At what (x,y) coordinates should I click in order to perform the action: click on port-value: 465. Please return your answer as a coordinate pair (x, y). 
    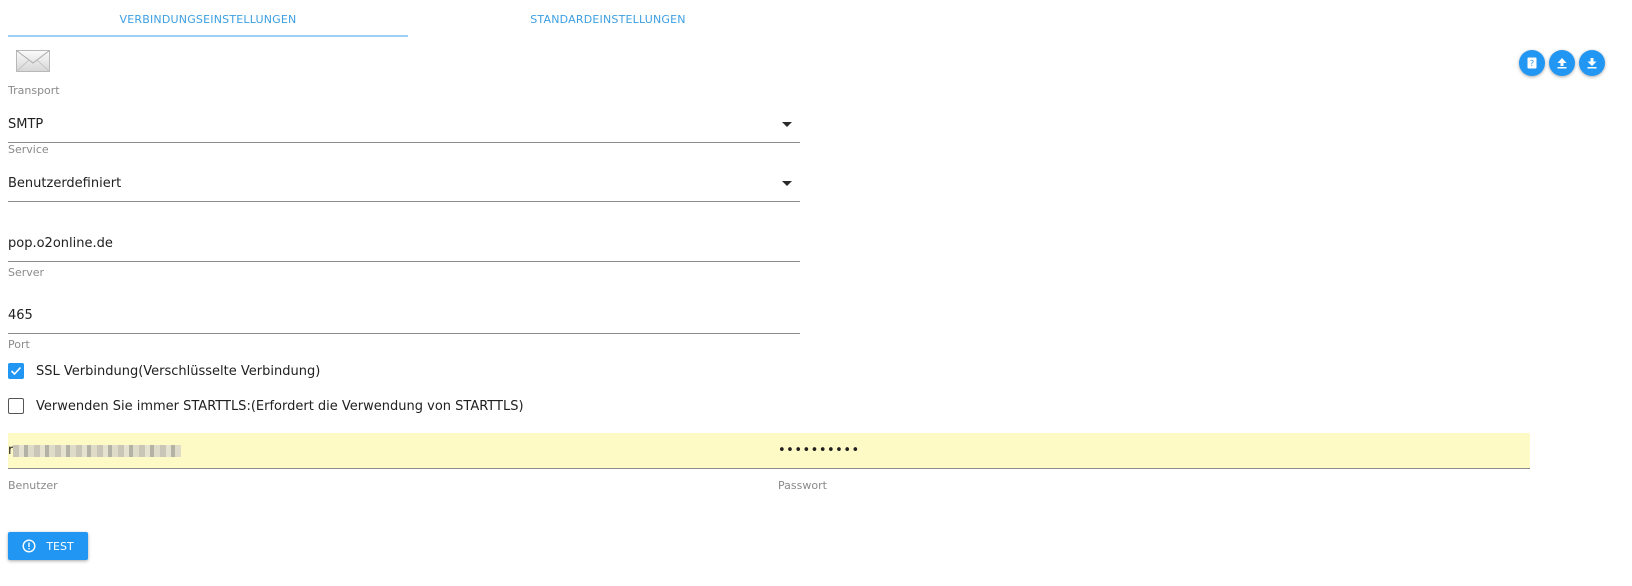
    Looking at the image, I should click on (20, 315).